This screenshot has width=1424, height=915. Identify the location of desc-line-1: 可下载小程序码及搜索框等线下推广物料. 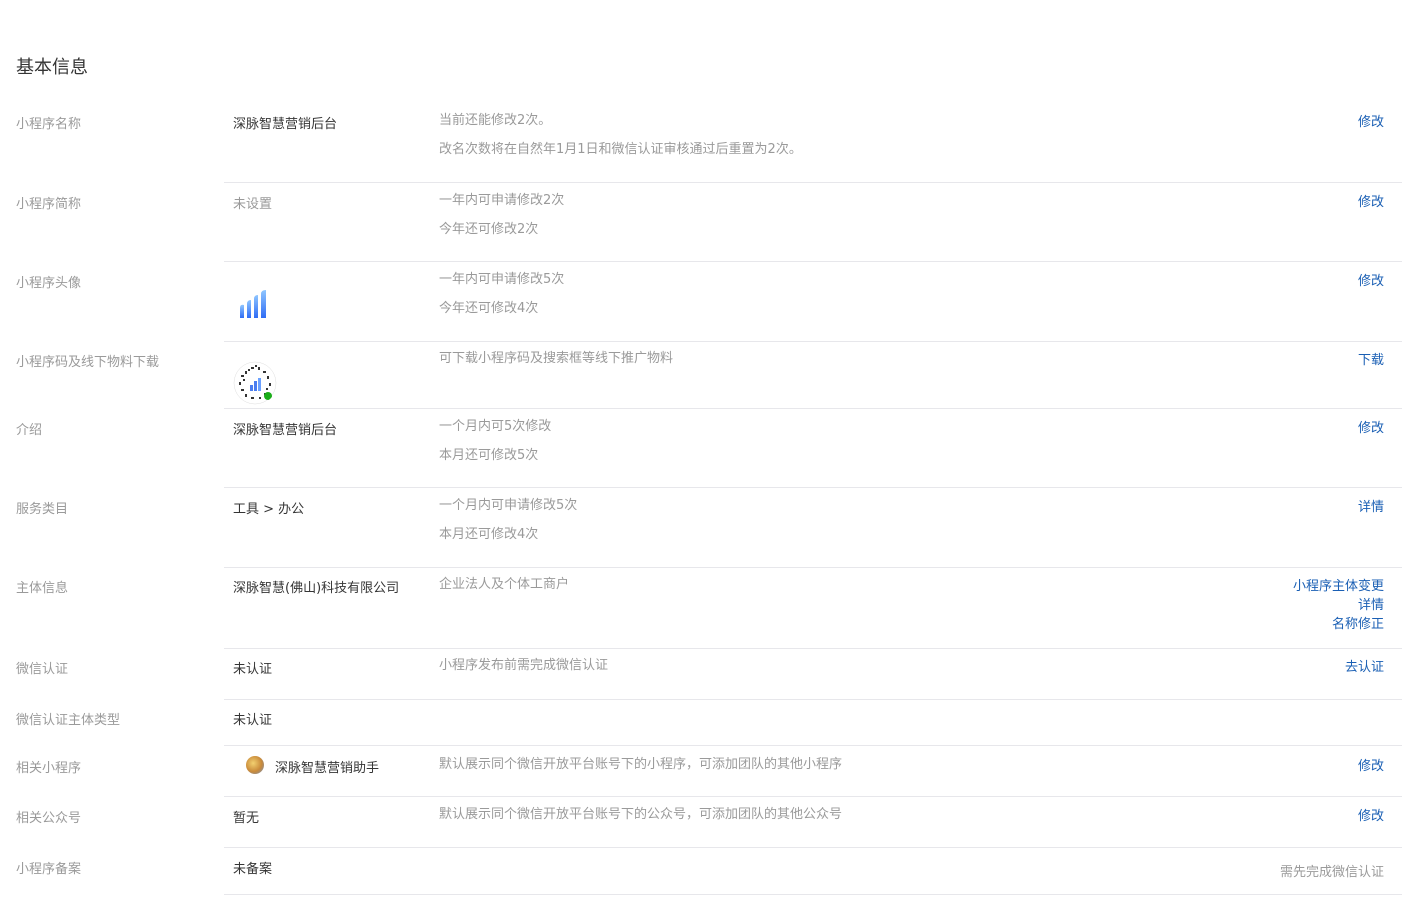
(556, 358).